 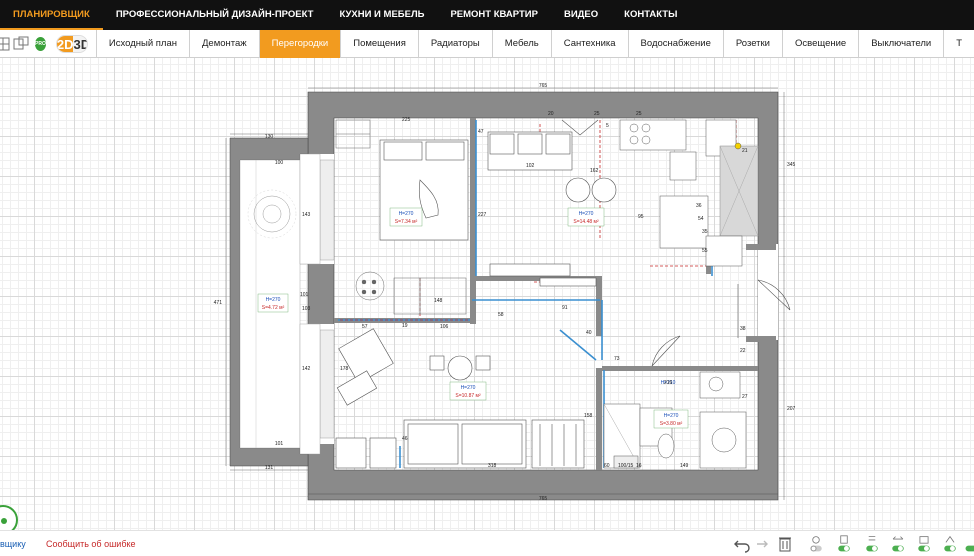 What do you see at coordinates (279, 444) in the screenshot?
I see `dim-balcony-inner-bottom: 101` at bounding box center [279, 444].